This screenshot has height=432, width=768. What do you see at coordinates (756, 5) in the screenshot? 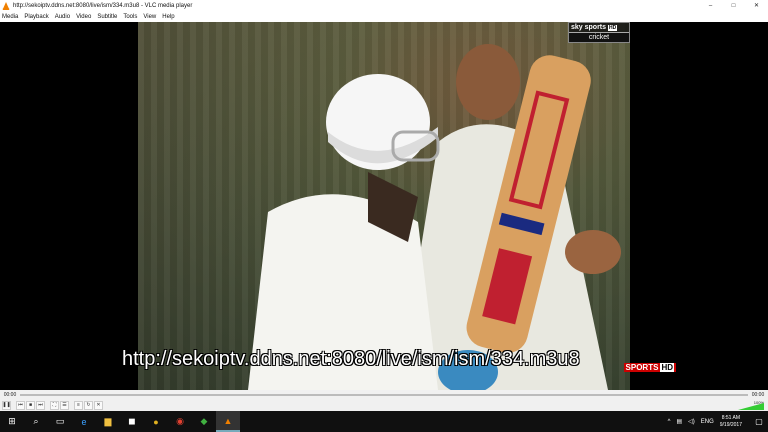
I see `close-button: ✕` at bounding box center [756, 5].